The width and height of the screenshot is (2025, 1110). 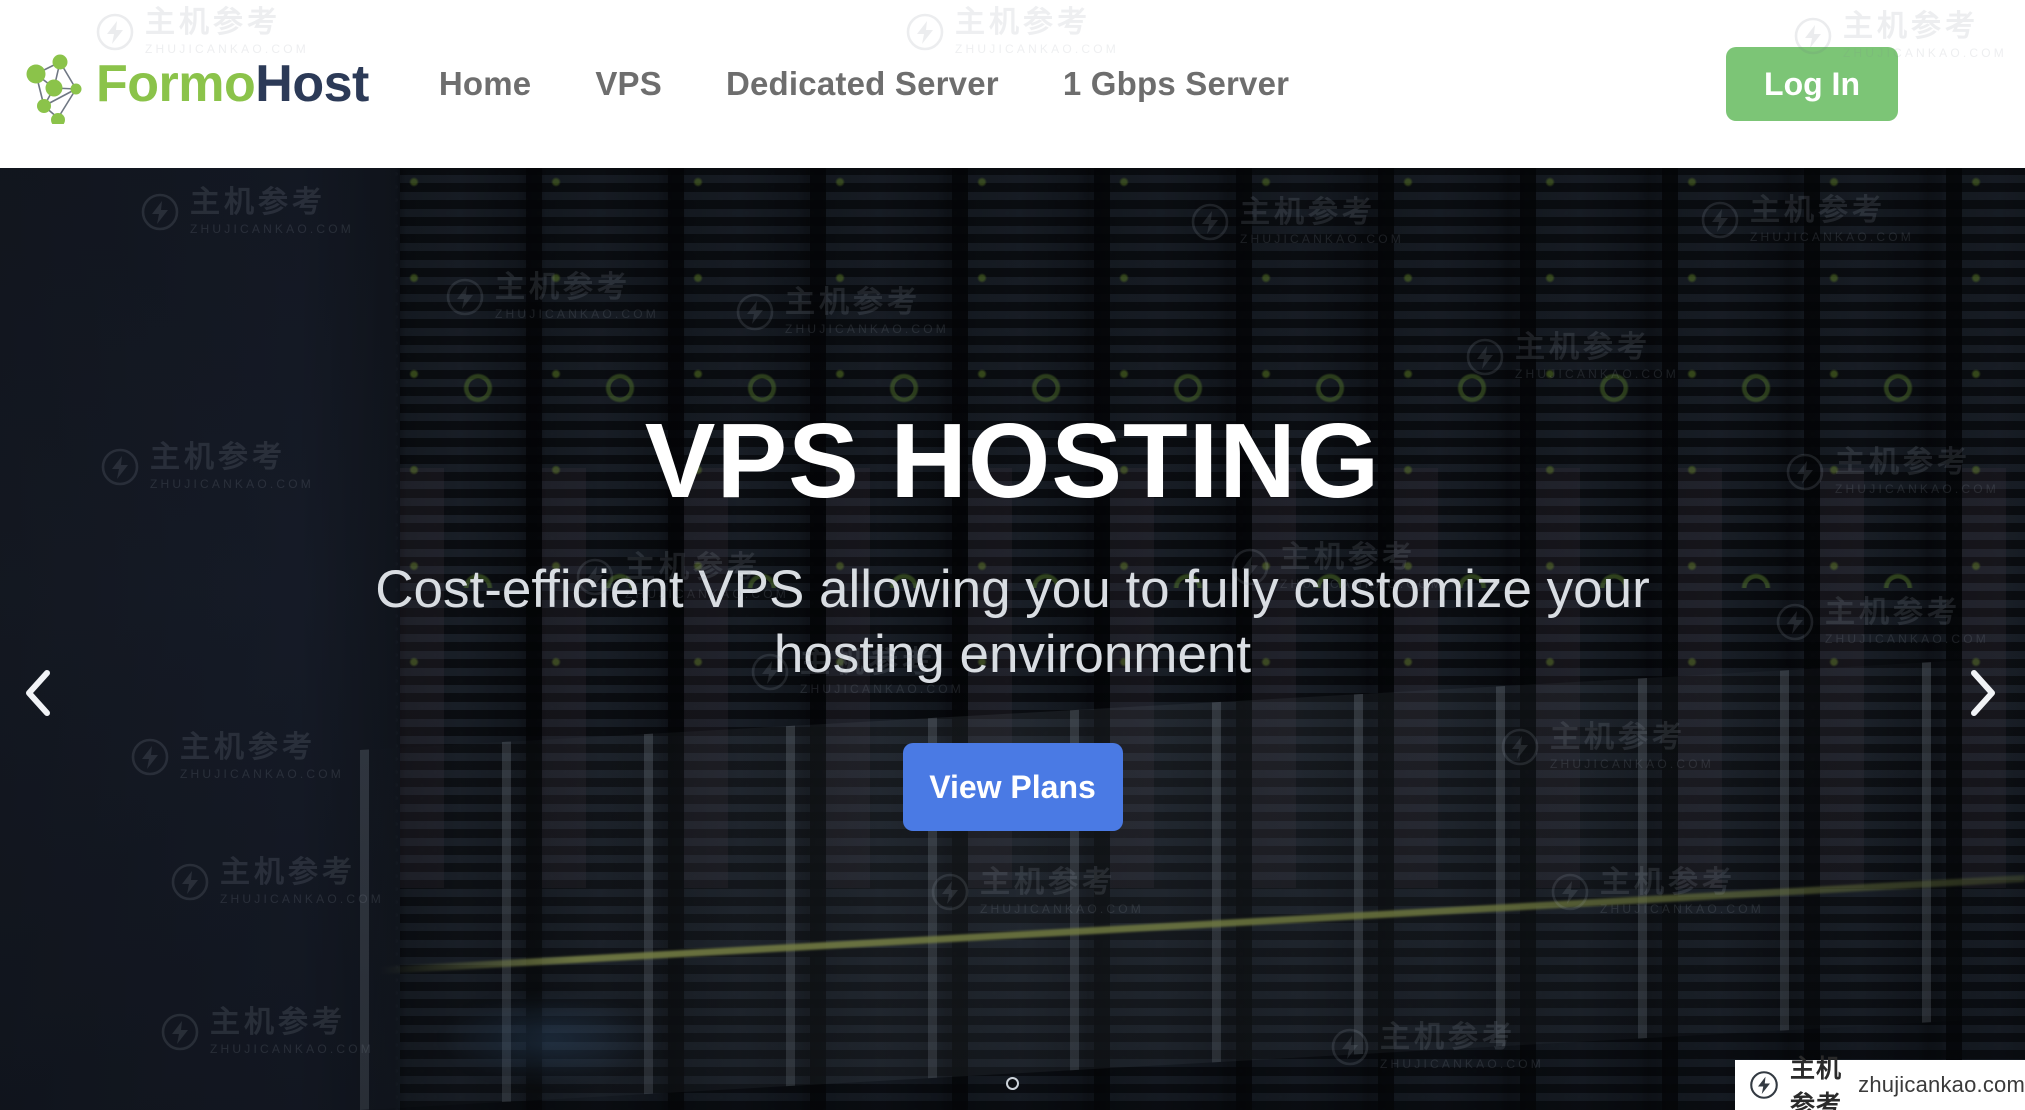 I want to click on brand-wordmark: FormoHost, so click(x=232, y=84).